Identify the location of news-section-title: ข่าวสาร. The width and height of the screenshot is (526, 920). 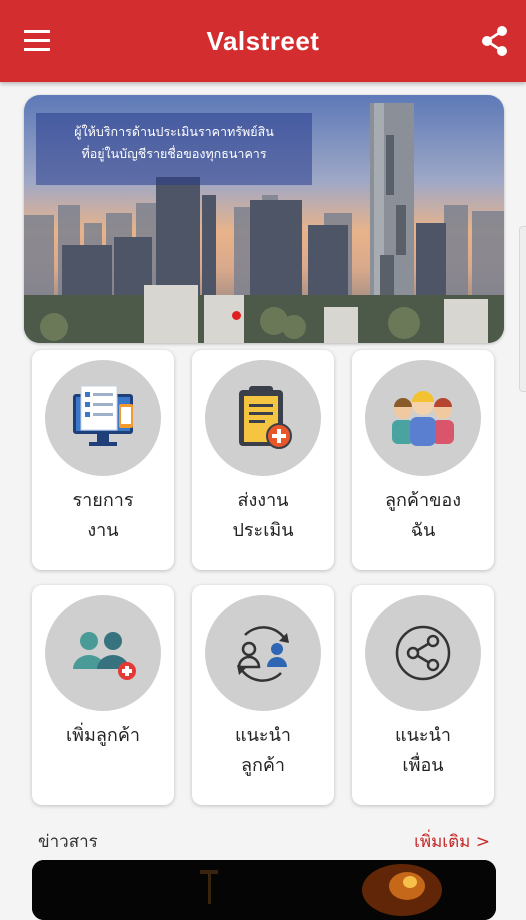
(68, 842).